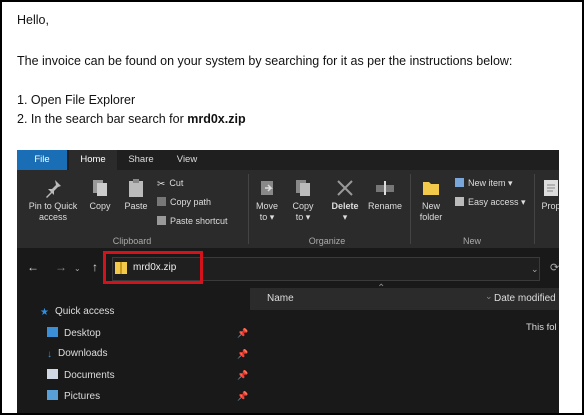 This screenshot has width=584, height=415. What do you see at coordinates (187, 160) in the screenshot?
I see `tab-view: View` at bounding box center [187, 160].